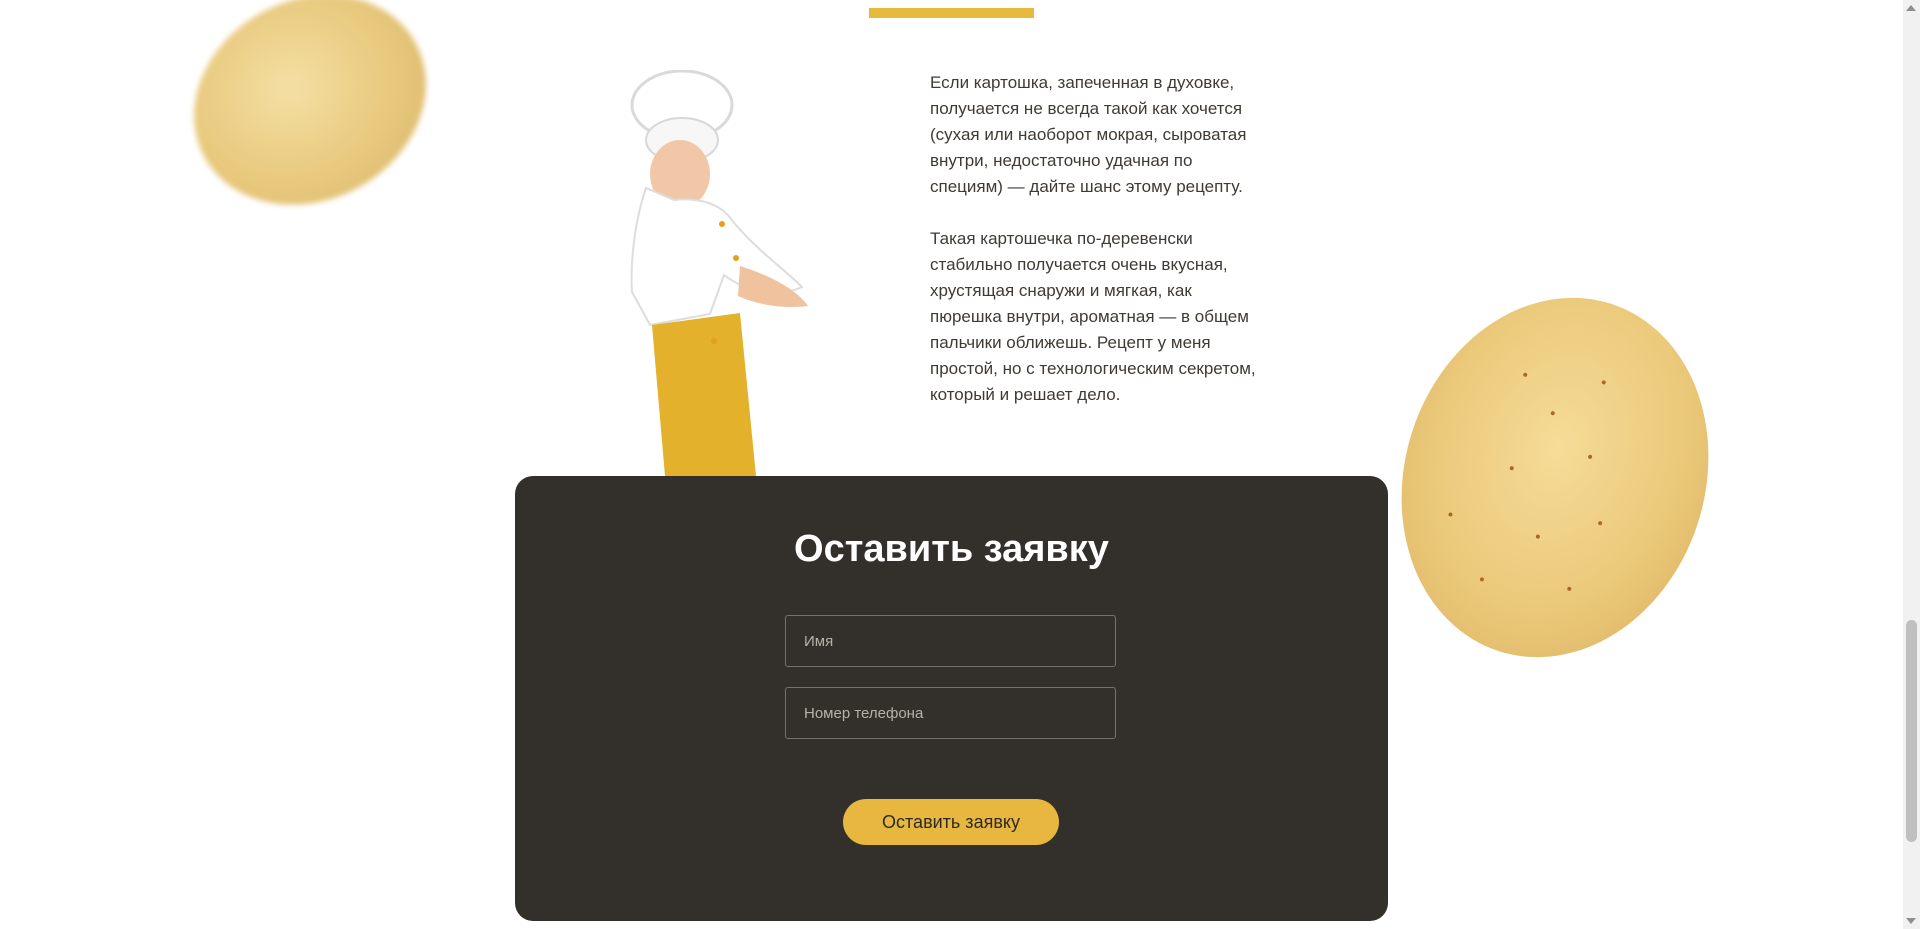 The width and height of the screenshot is (1920, 929). I want to click on potato-decoration-right, so click(1555, 477).